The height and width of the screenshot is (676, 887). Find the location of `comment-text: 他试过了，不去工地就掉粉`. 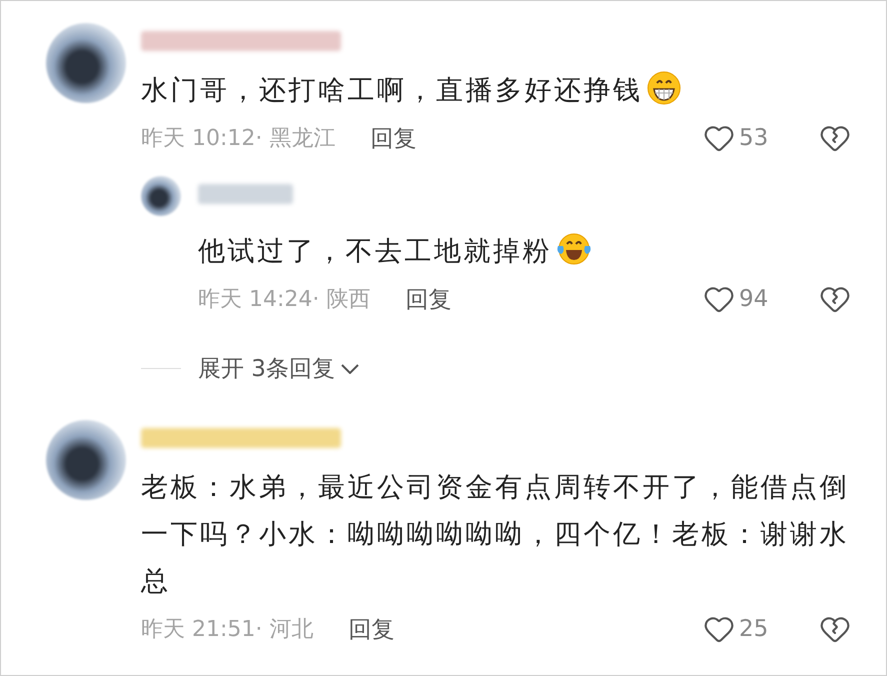

comment-text: 他试过了，不去工地就掉粉 is located at coordinates (375, 251).